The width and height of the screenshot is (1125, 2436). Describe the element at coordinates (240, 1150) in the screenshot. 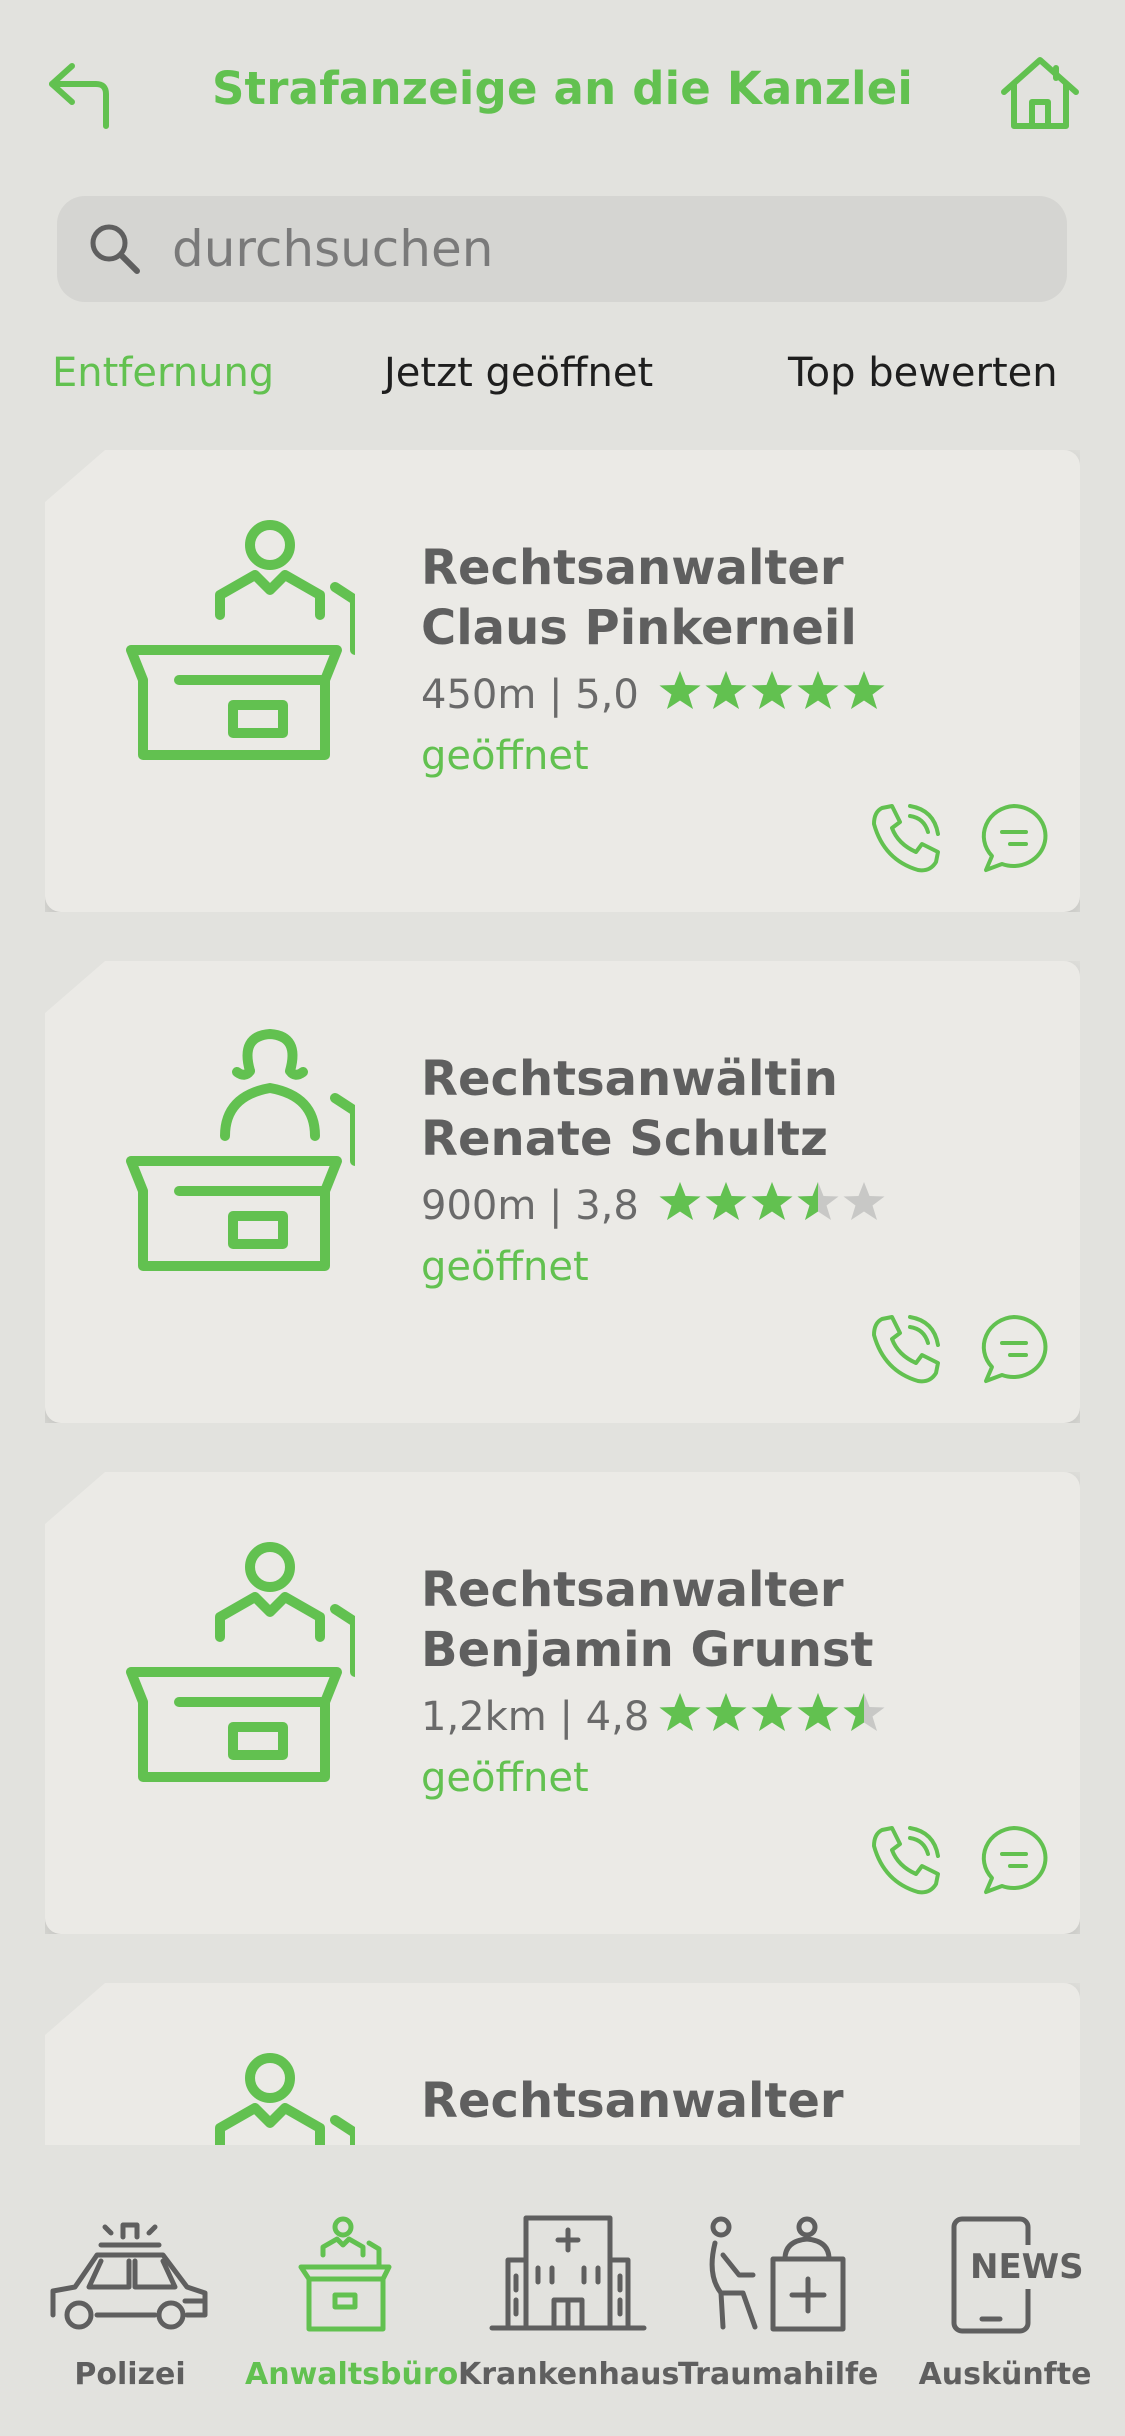

I see `lawyer-female-icon` at that location.